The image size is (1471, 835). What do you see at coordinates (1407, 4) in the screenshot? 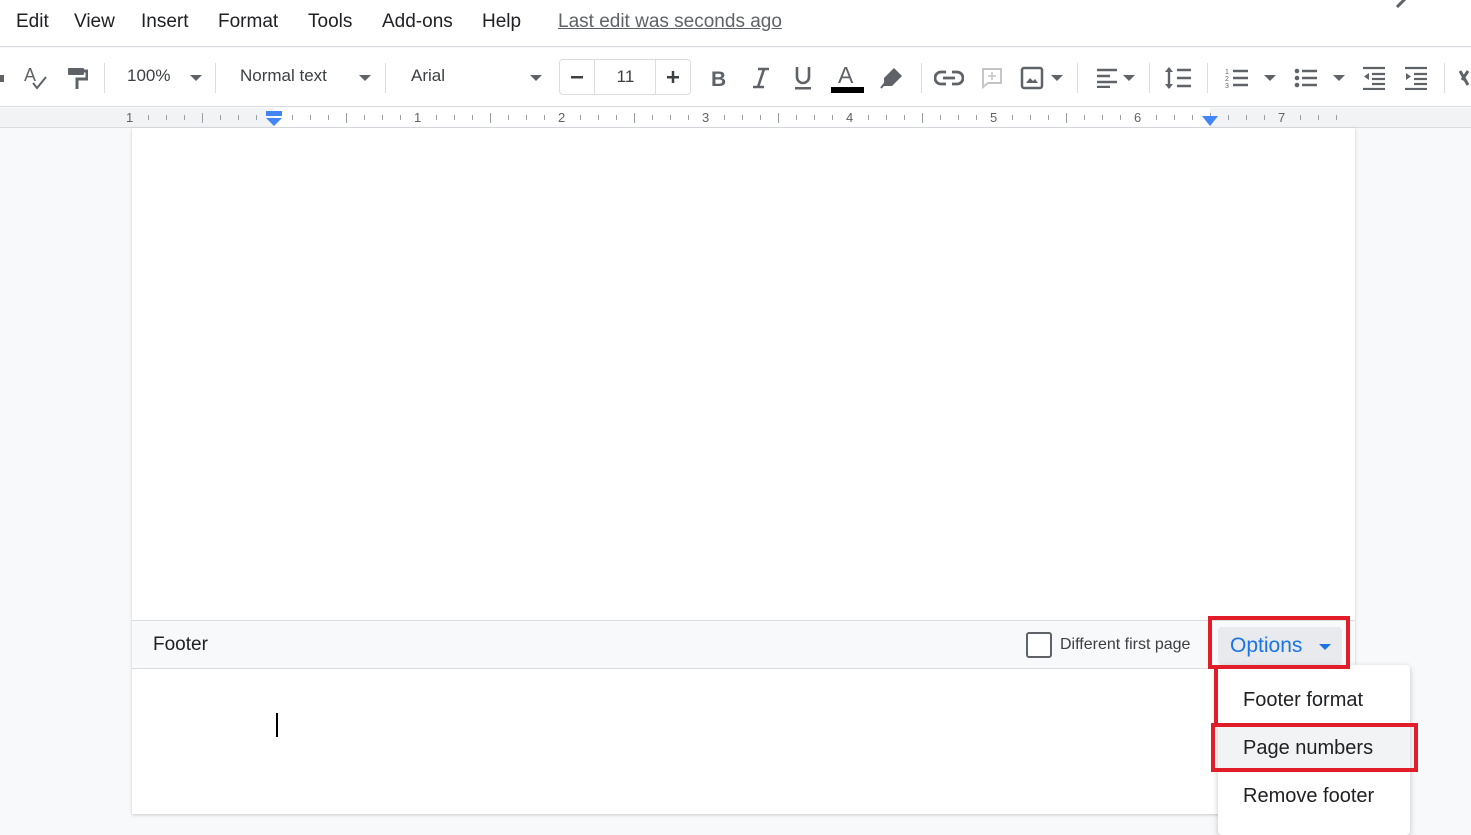
I see `collapse-menus-icon` at bounding box center [1407, 4].